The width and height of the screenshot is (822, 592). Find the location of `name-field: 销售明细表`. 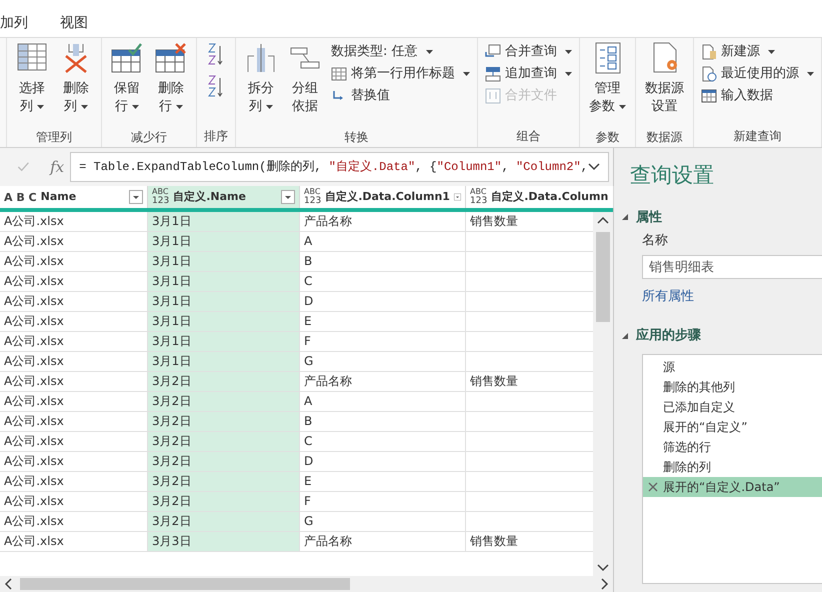

name-field: 销售明细表 is located at coordinates (732, 266).